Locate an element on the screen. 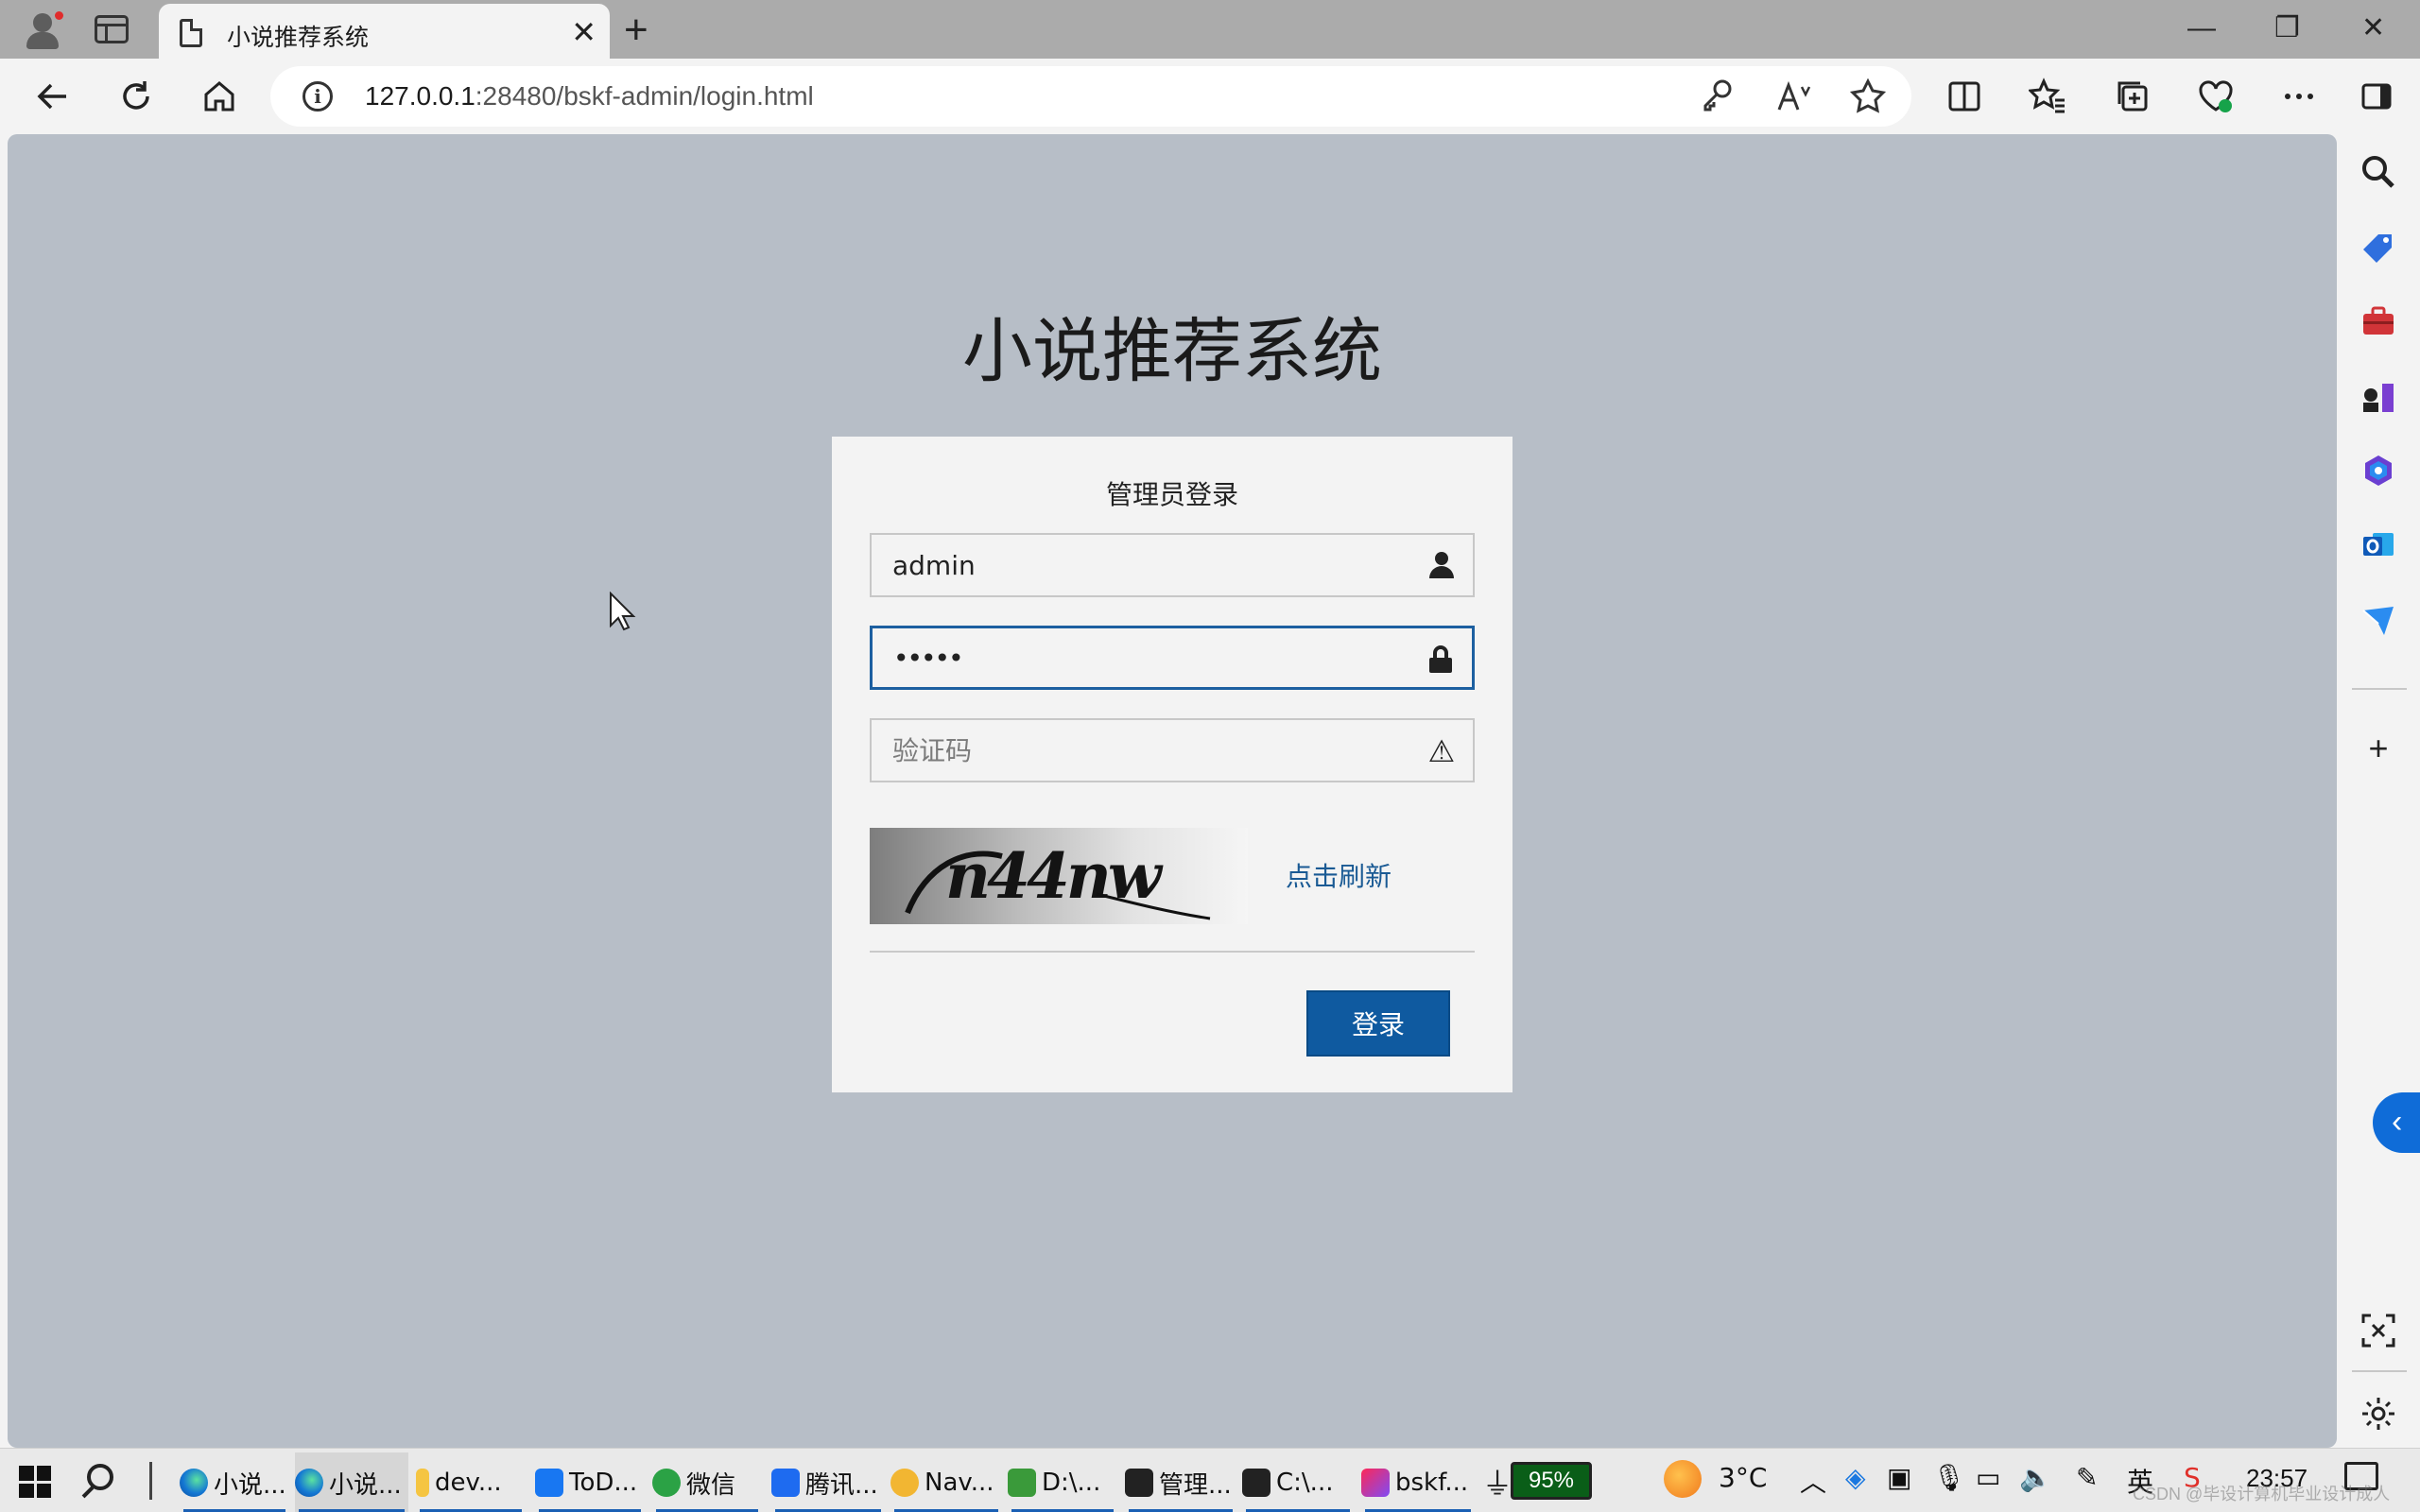 The image size is (2420, 1512). refresh-captcha-link: 点击刷新 is located at coordinates (1339, 875).